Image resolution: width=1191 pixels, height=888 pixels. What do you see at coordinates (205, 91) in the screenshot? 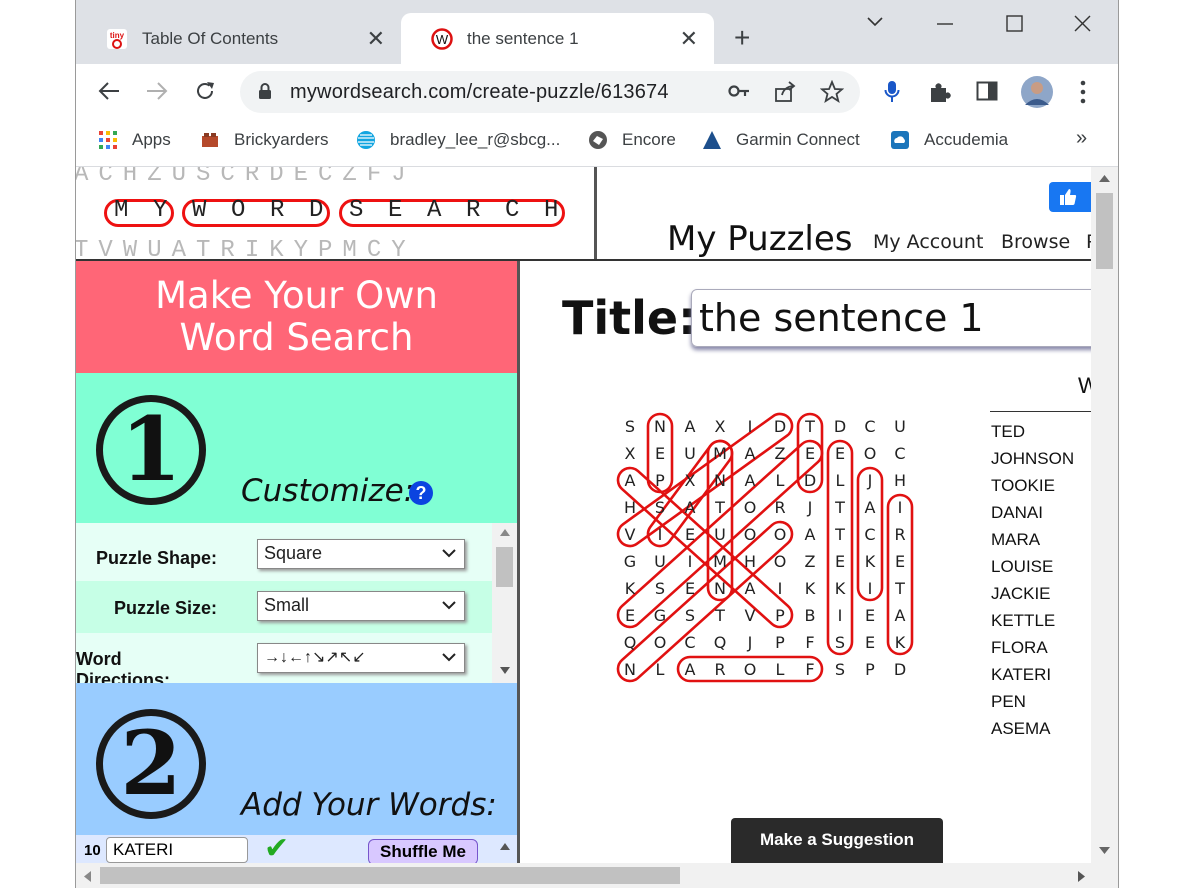
I see `reload-icon` at bounding box center [205, 91].